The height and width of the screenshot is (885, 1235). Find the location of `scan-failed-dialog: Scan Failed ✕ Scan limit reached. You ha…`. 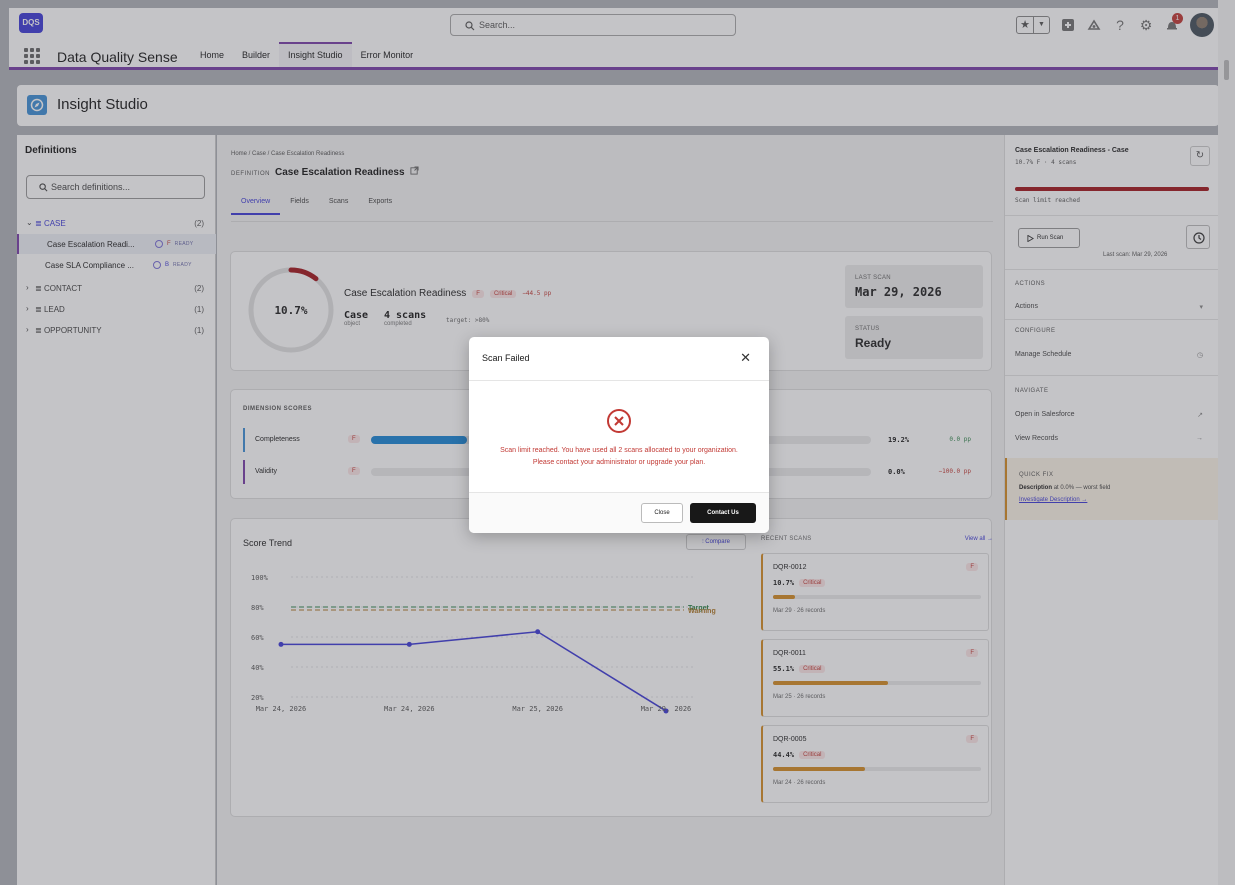

scan-failed-dialog: Scan Failed ✕ Scan limit reached. You ha… is located at coordinates (619, 435).